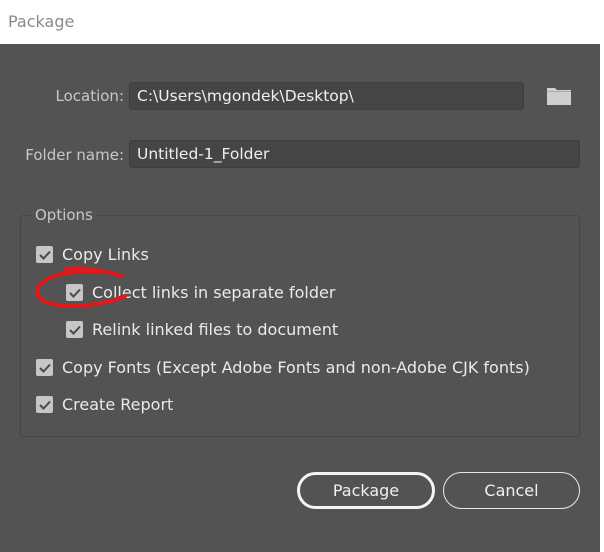 This screenshot has height=552, width=604. I want to click on relink-files-checkbox: Relink linked files to document, so click(202, 329).